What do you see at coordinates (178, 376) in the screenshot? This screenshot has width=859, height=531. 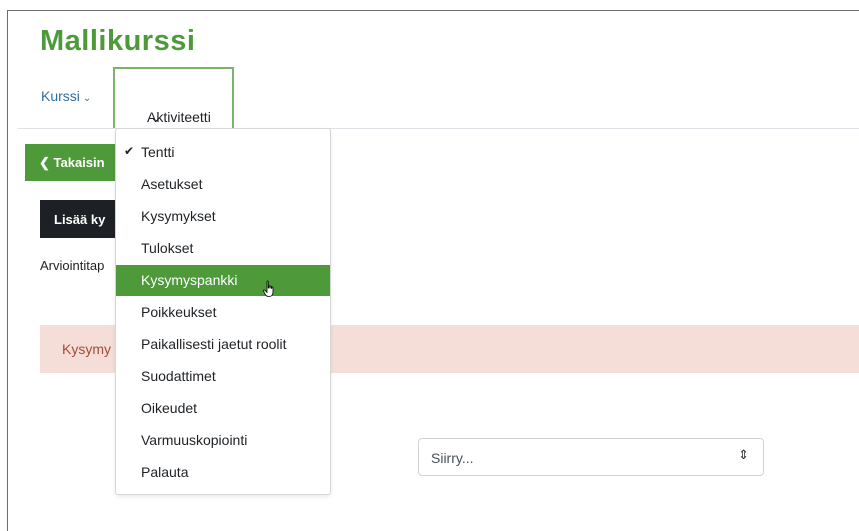 I see `menu-item-label: Suodattimet` at bounding box center [178, 376].